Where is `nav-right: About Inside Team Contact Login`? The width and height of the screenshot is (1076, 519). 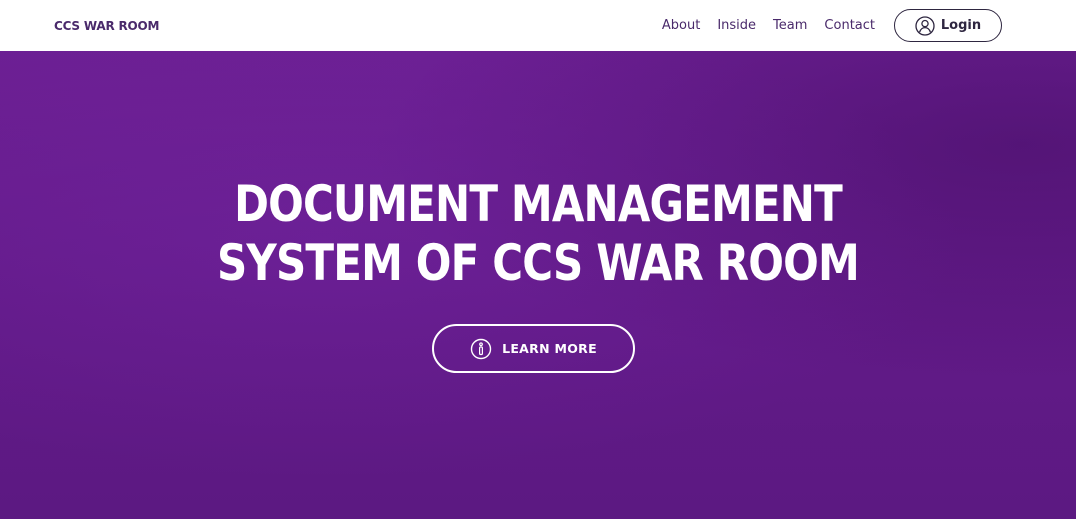 nav-right: About Inside Team Contact Login is located at coordinates (832, 25).